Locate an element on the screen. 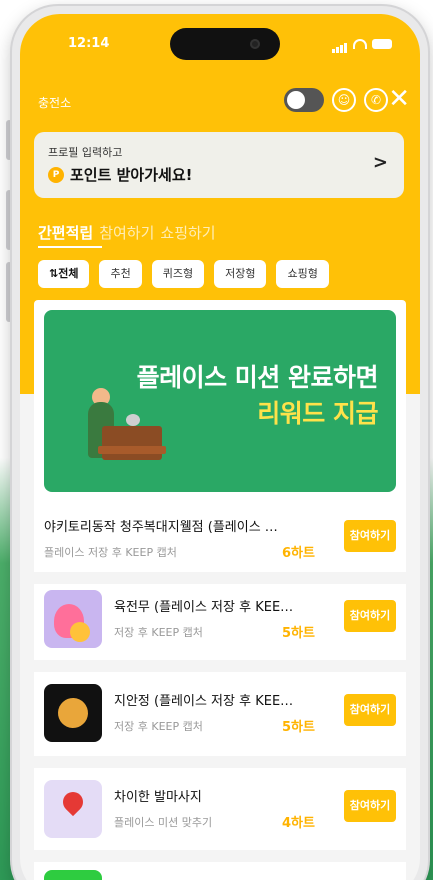 This screenshot has width=433, height=880. point-coin-icon: P is located at coordinates (56, 174).